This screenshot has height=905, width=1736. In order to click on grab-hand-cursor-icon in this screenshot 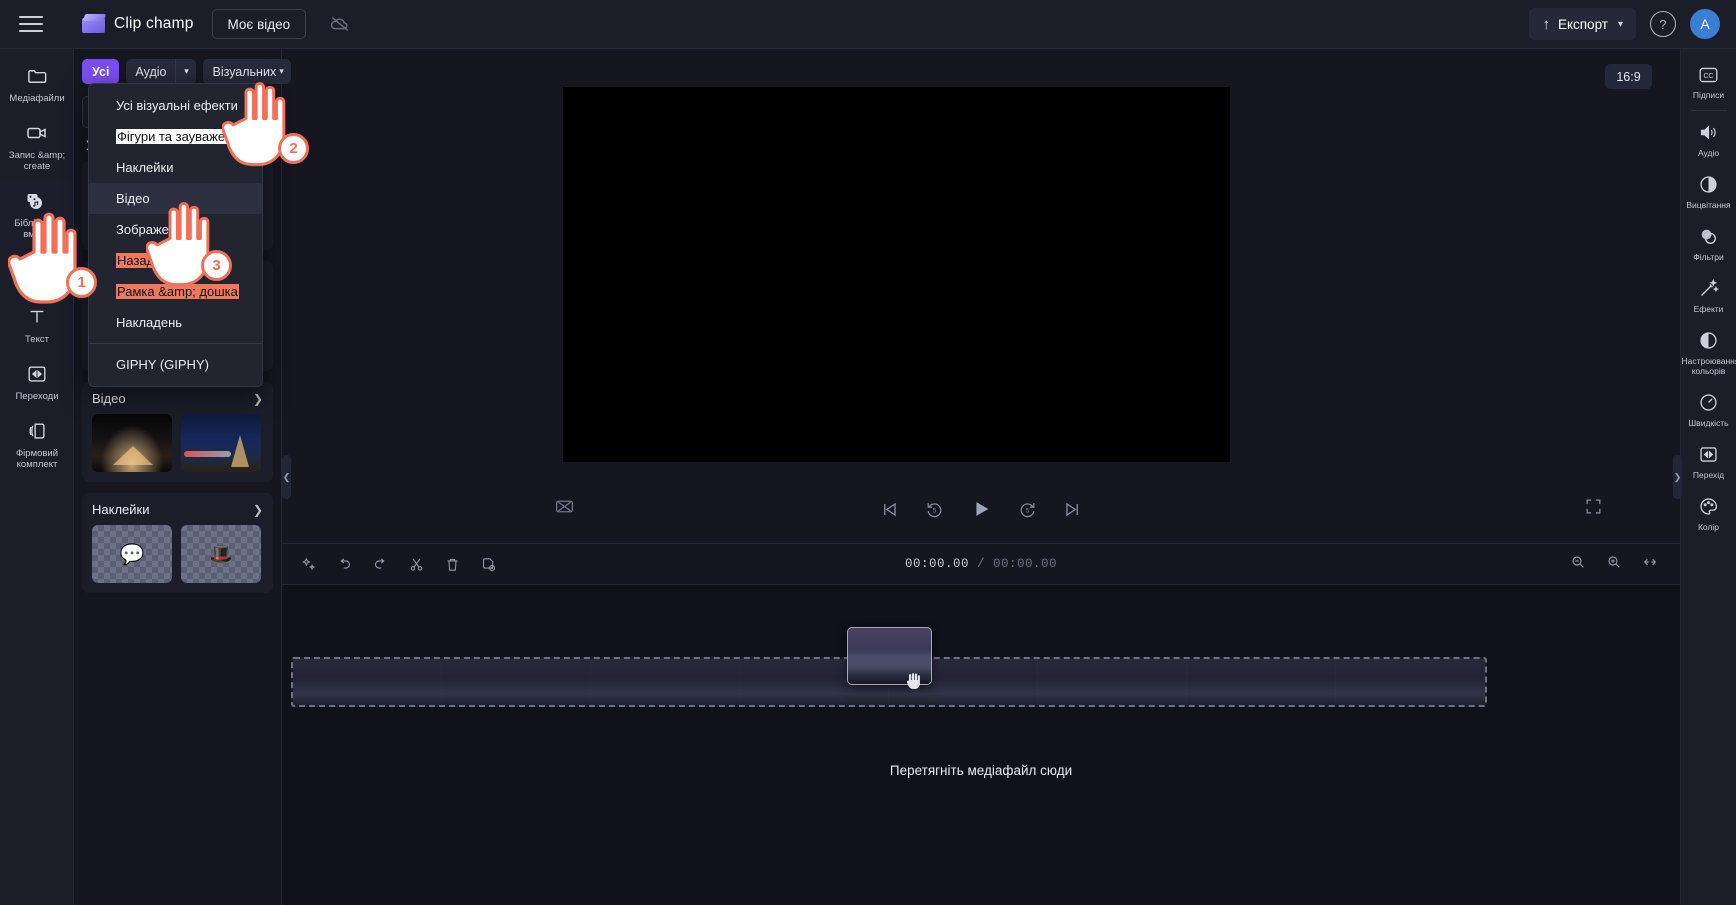, I will do `click(914, 683)`.